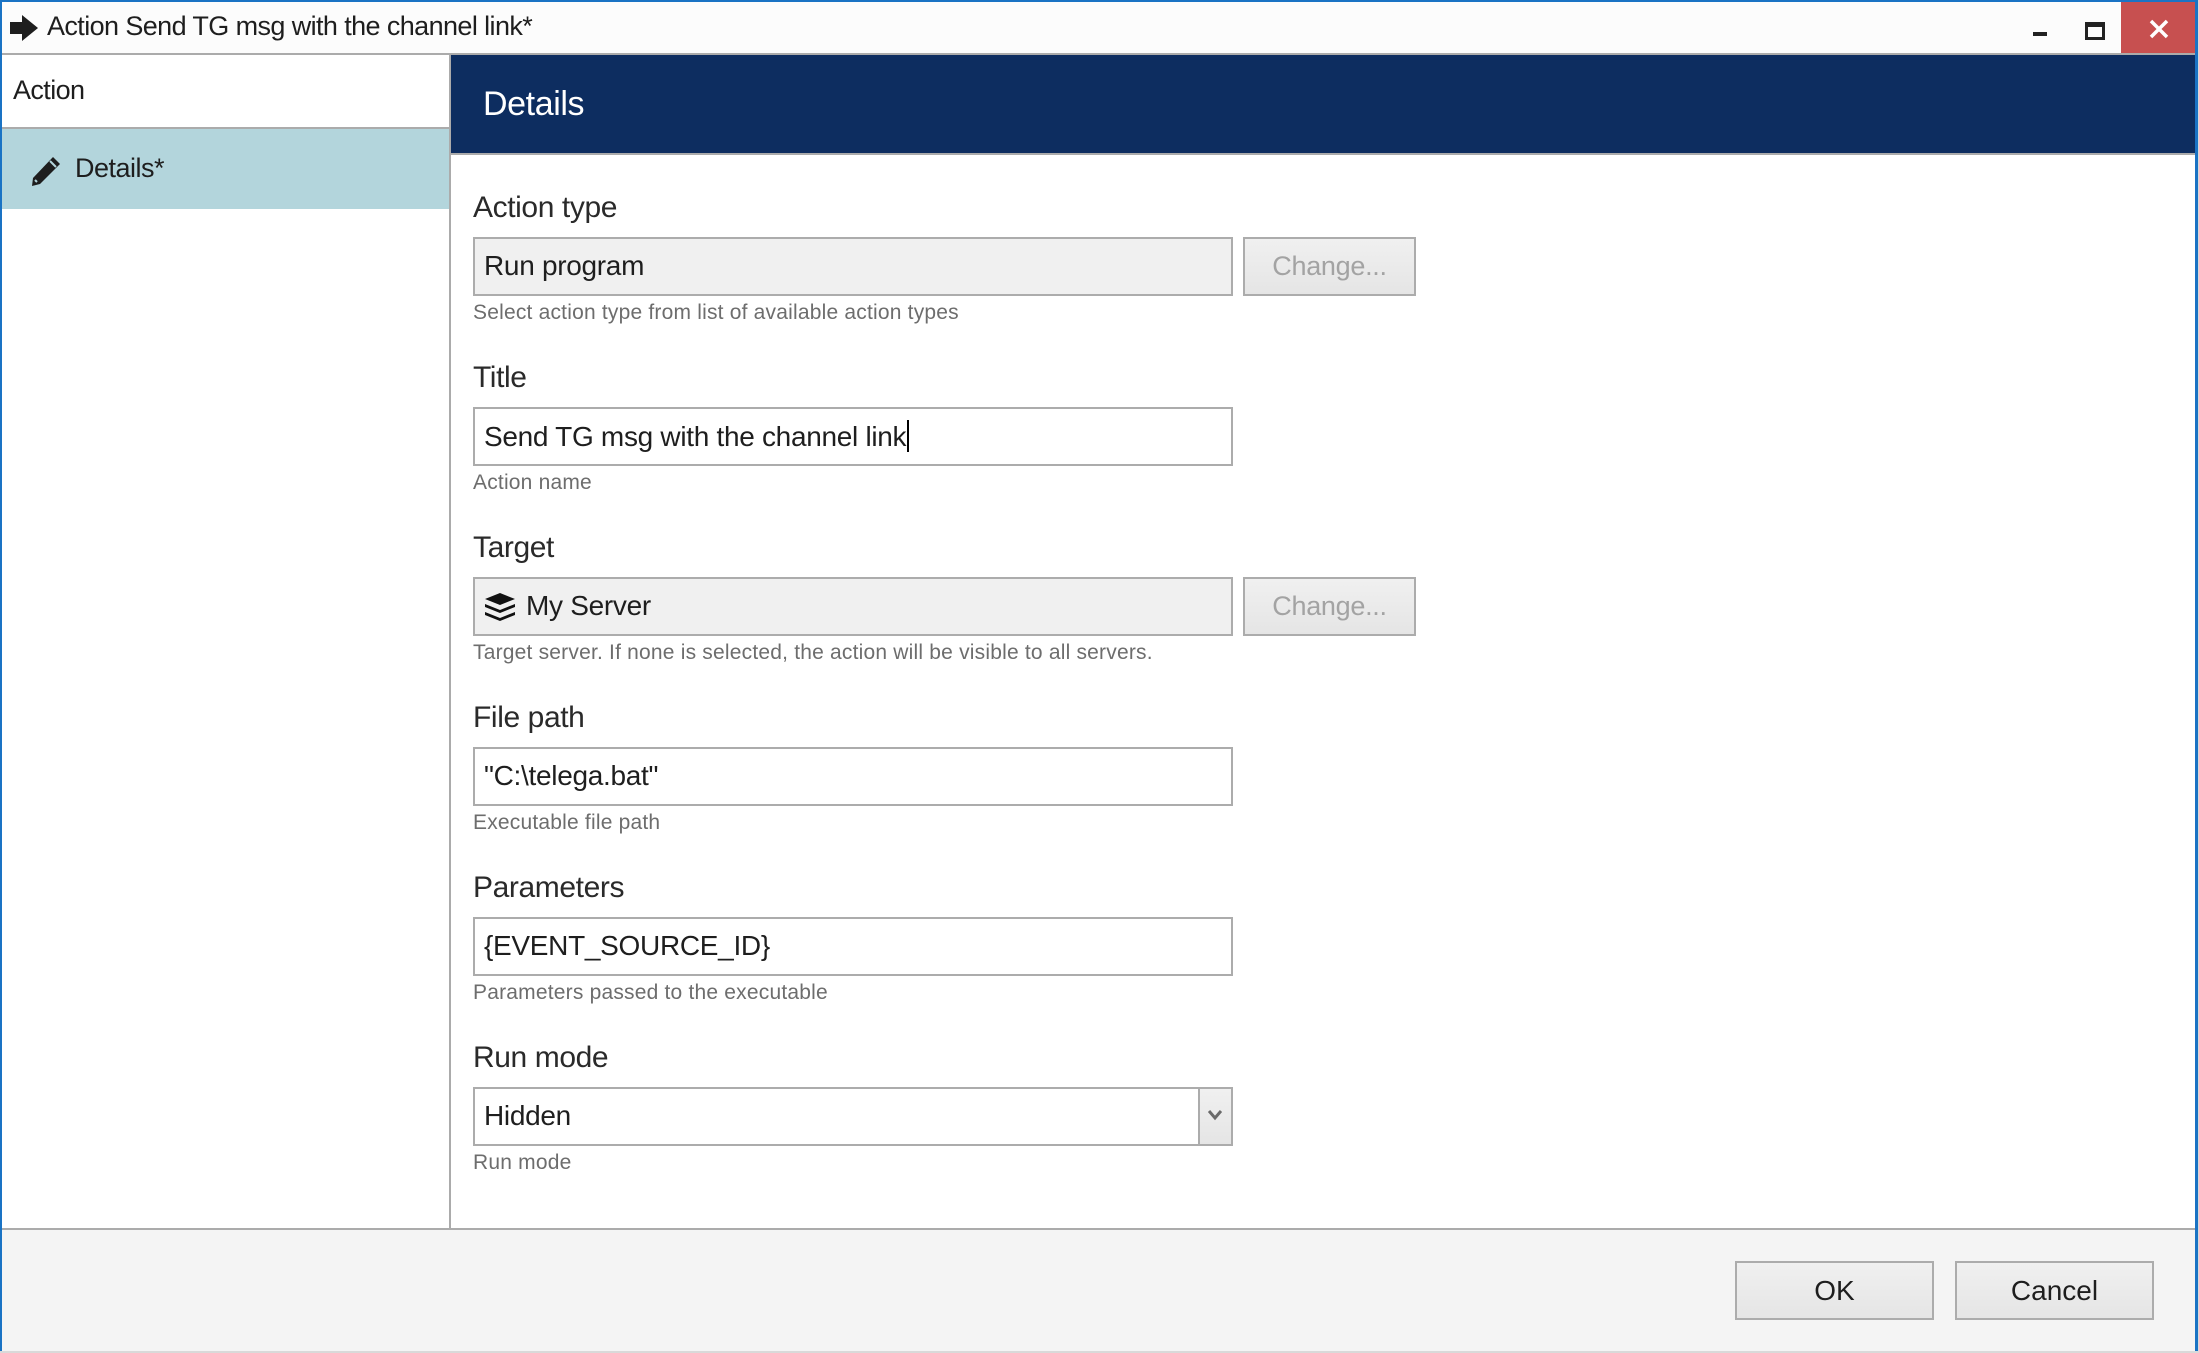 This screenshot has height=1353, width=2199. I want to click on target-field: My Server, so click(853, 606).